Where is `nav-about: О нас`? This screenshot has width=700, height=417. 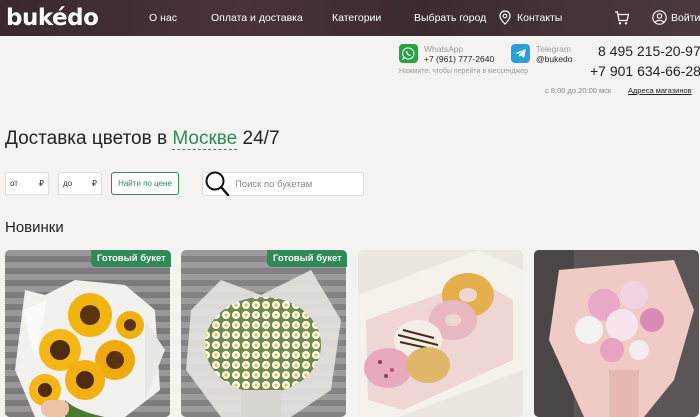
nav-about: О нас is located at coordinates (163, 18).